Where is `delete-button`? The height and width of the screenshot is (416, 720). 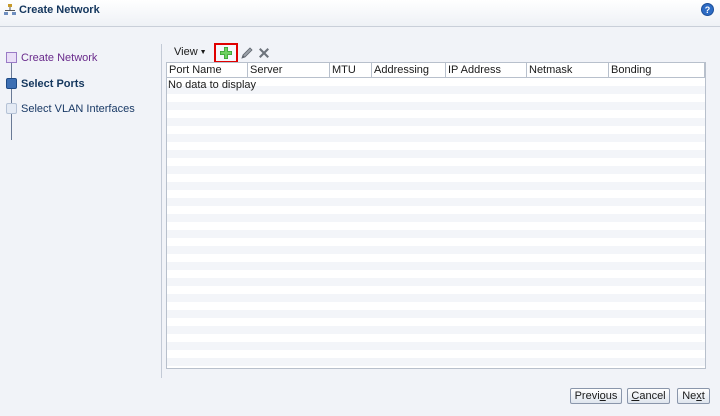 delete-button is located at coordinates (264, 53).